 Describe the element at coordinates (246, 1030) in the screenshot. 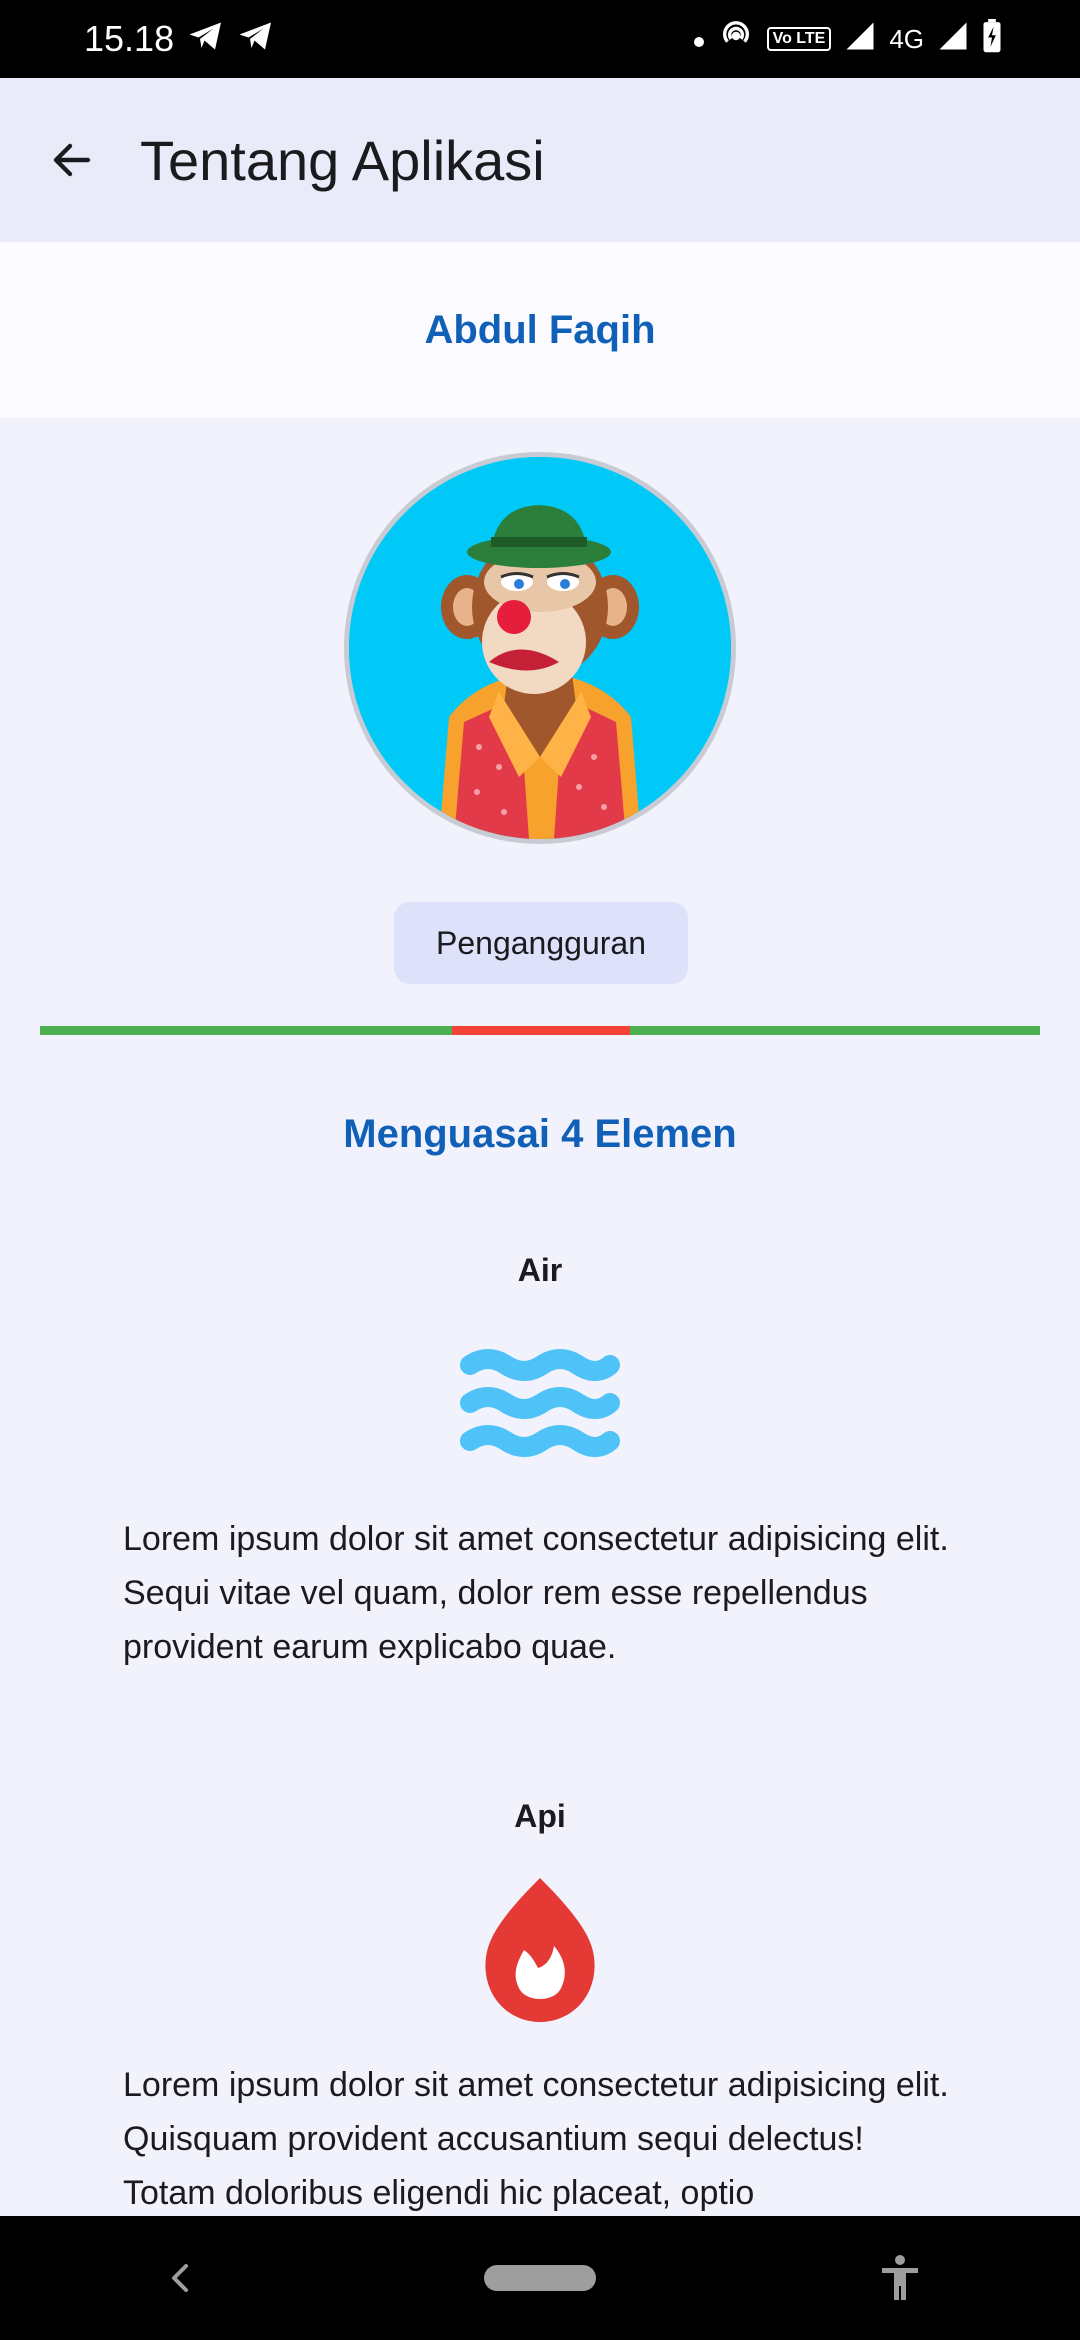

I see `divider-green-left` at that location.